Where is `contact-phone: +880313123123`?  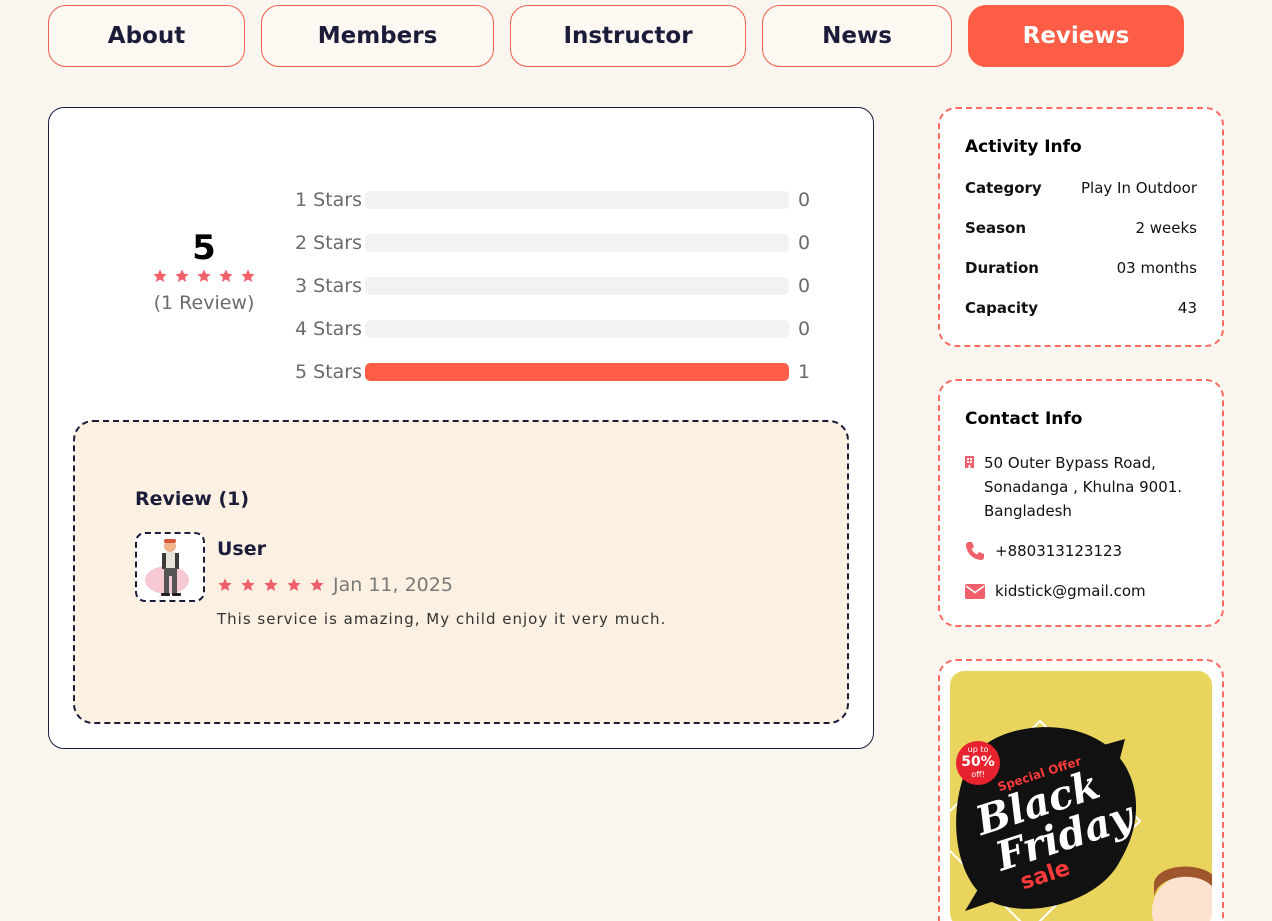 contact-phone: +880313123123 is located at coordinates (1083, 551).